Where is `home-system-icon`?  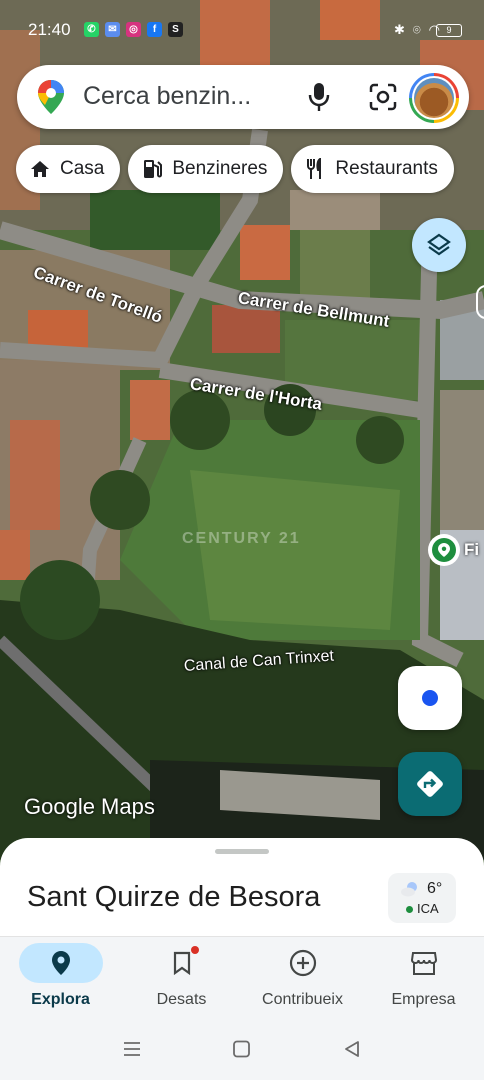 home-system-icon is located at coordinates (242, 1049).